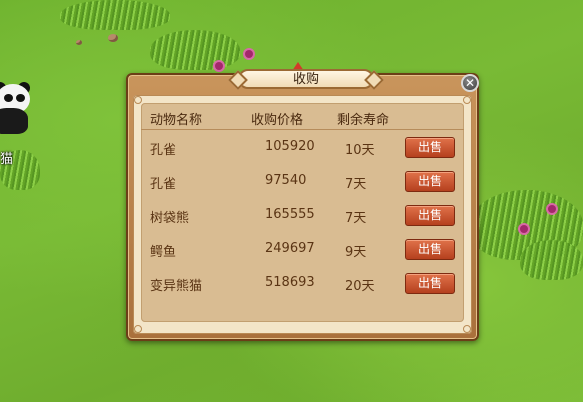 This screenshot has width=583, height=402. I want to click on panda-name-label: 猫, so click(7, 159).